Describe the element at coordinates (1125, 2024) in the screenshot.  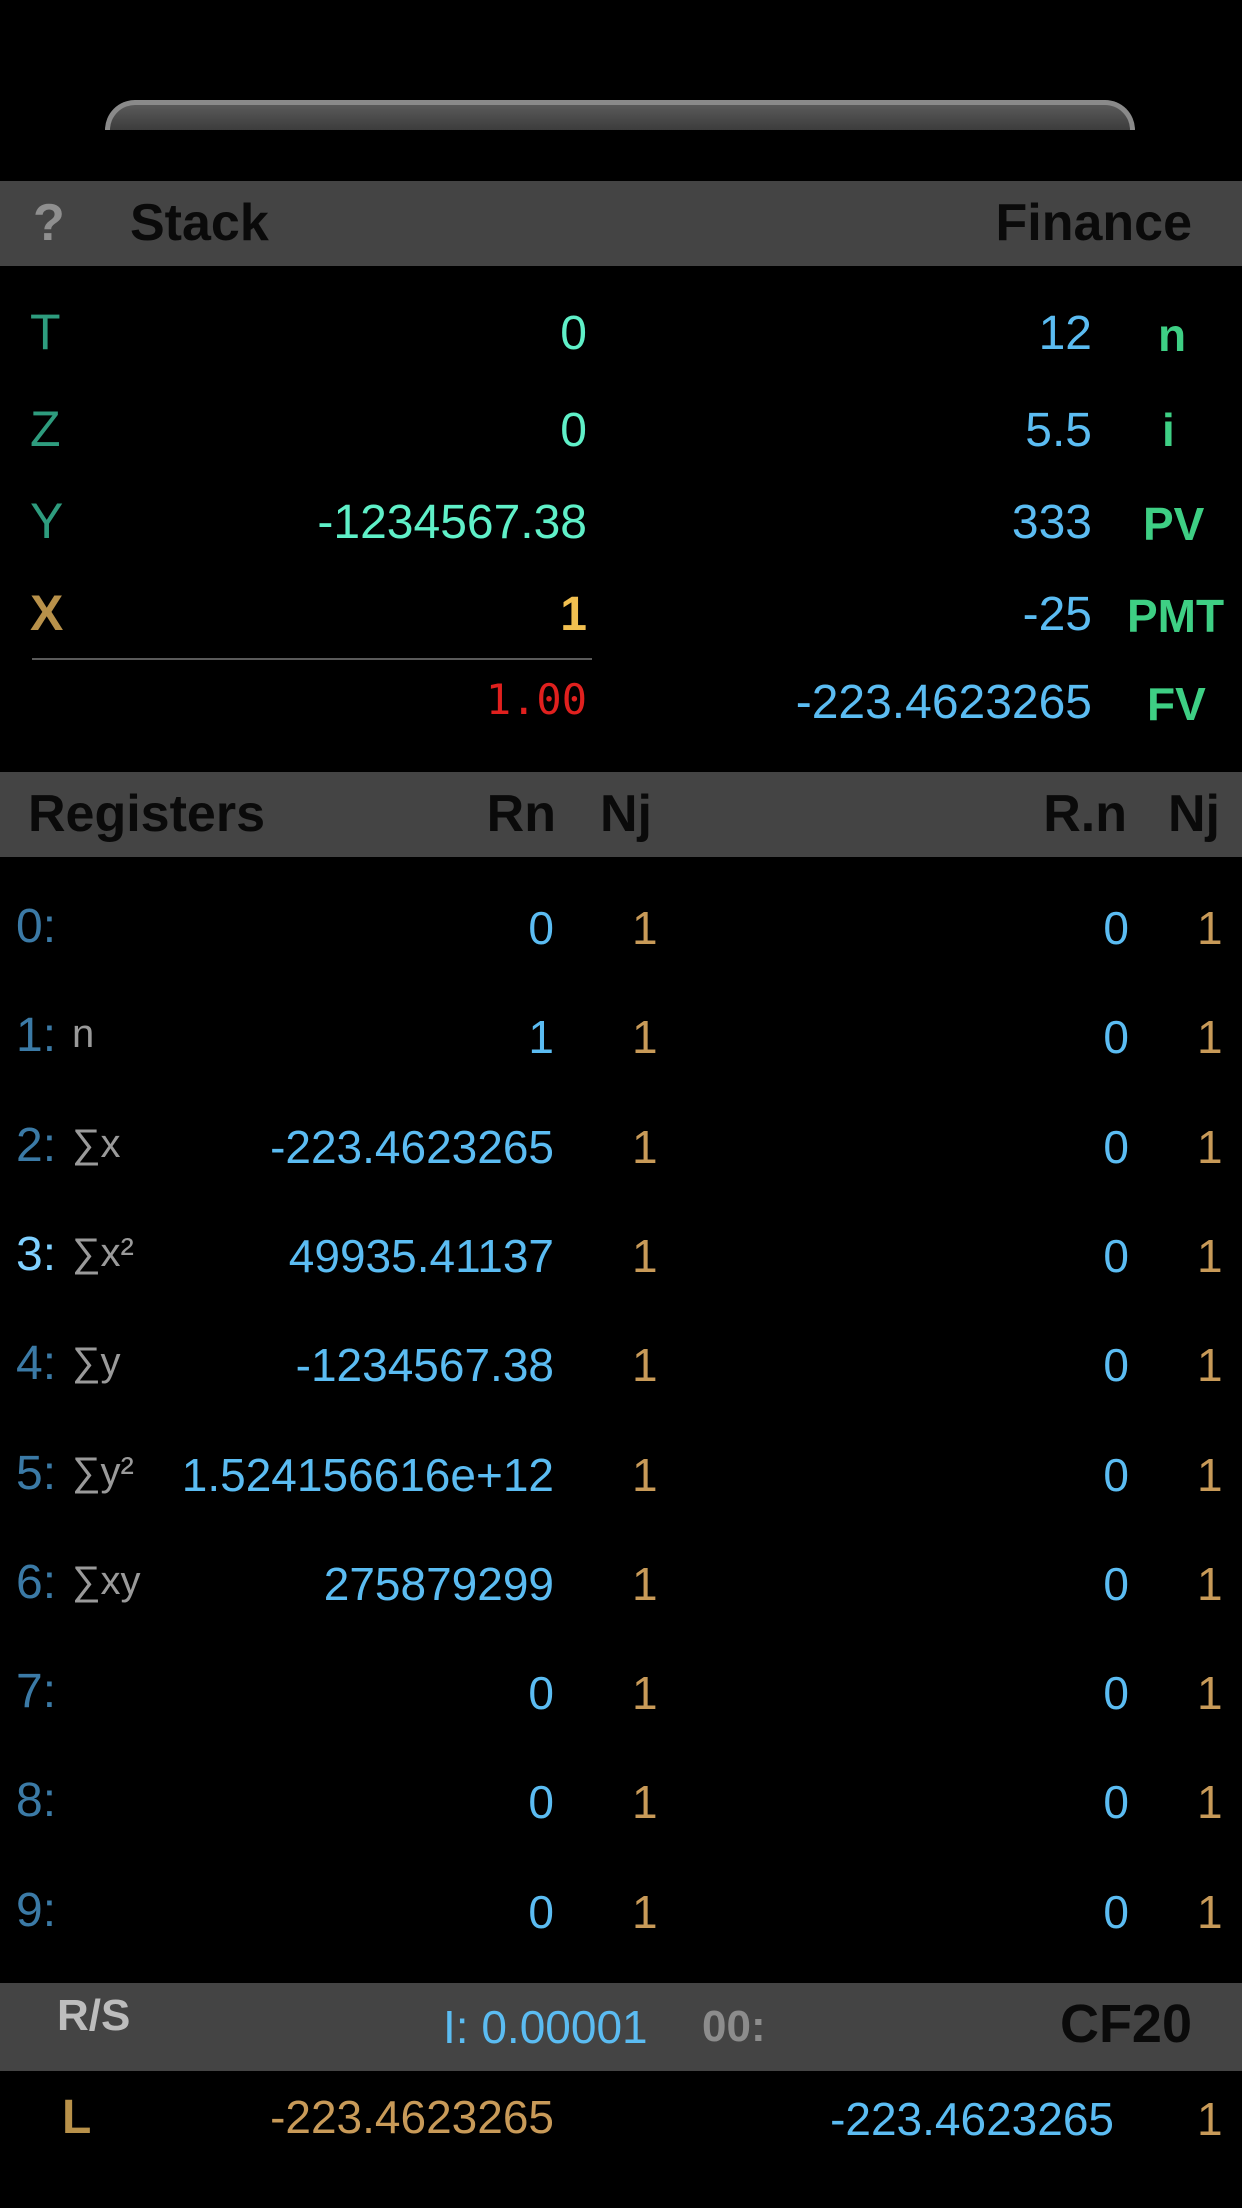
I see `cashflow-label: CF20` at that location.